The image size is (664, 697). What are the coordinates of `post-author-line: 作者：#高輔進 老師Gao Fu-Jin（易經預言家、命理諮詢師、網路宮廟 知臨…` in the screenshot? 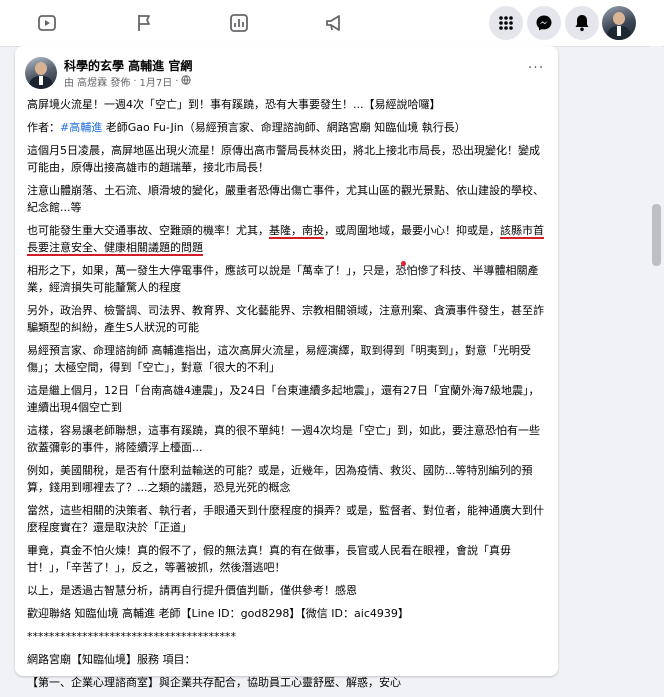 It's located at (287, 127).